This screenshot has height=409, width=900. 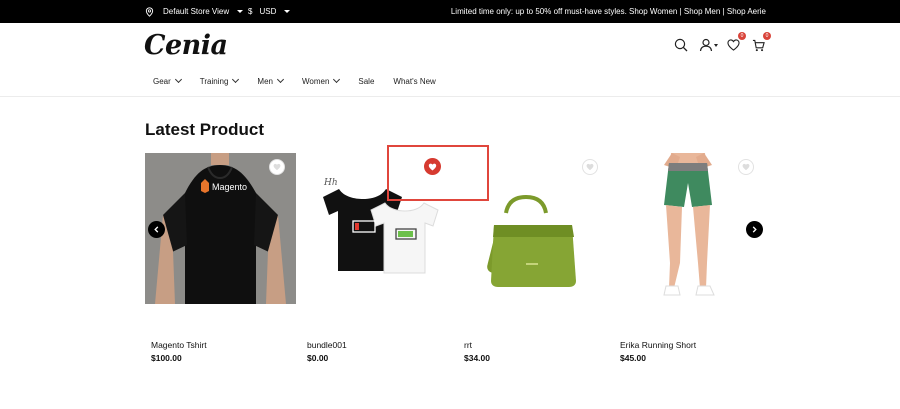 I want to click on nav-item-label: Training, so click(x=214, y=81).